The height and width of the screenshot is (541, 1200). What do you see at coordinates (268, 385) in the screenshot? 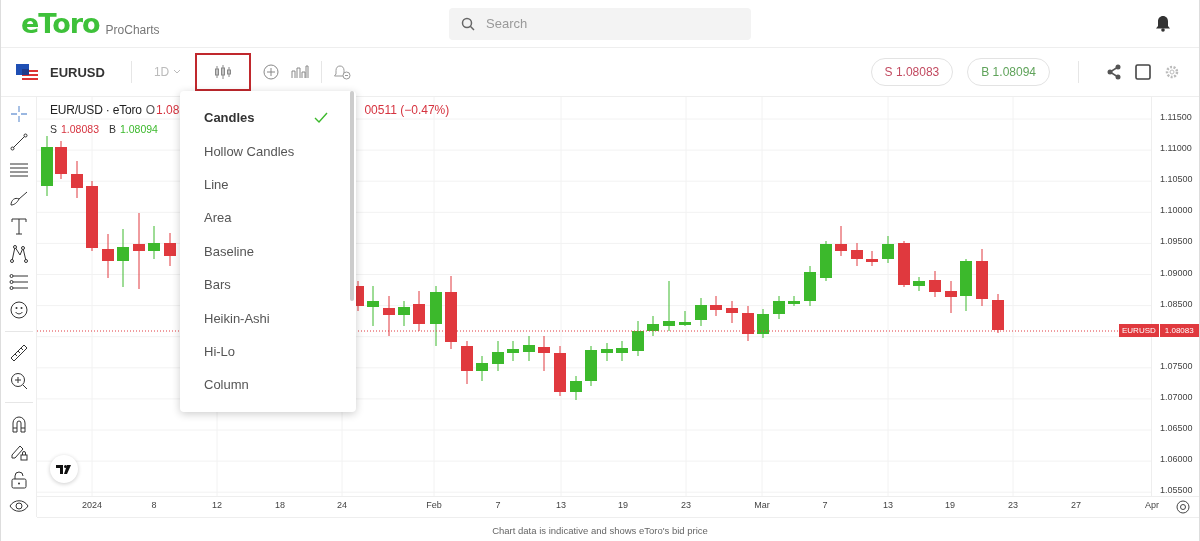
I see `menu-item: Column` at bounding box center [268, 385].